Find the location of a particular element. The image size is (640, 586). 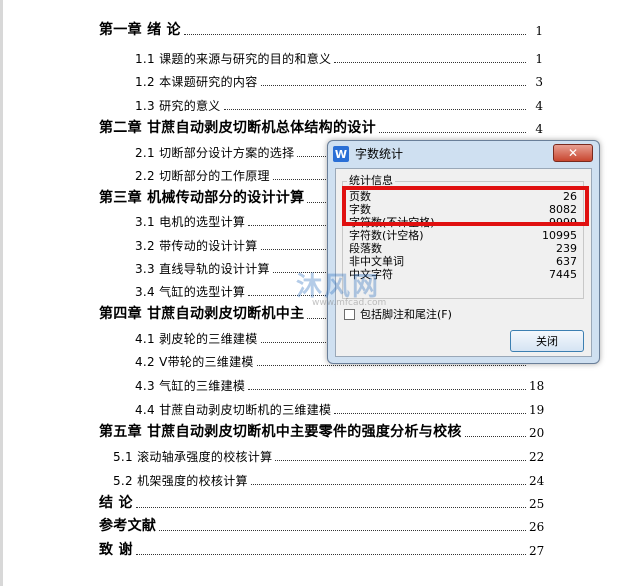

toc-page-number: 22 is located at coordinates (537, 457).